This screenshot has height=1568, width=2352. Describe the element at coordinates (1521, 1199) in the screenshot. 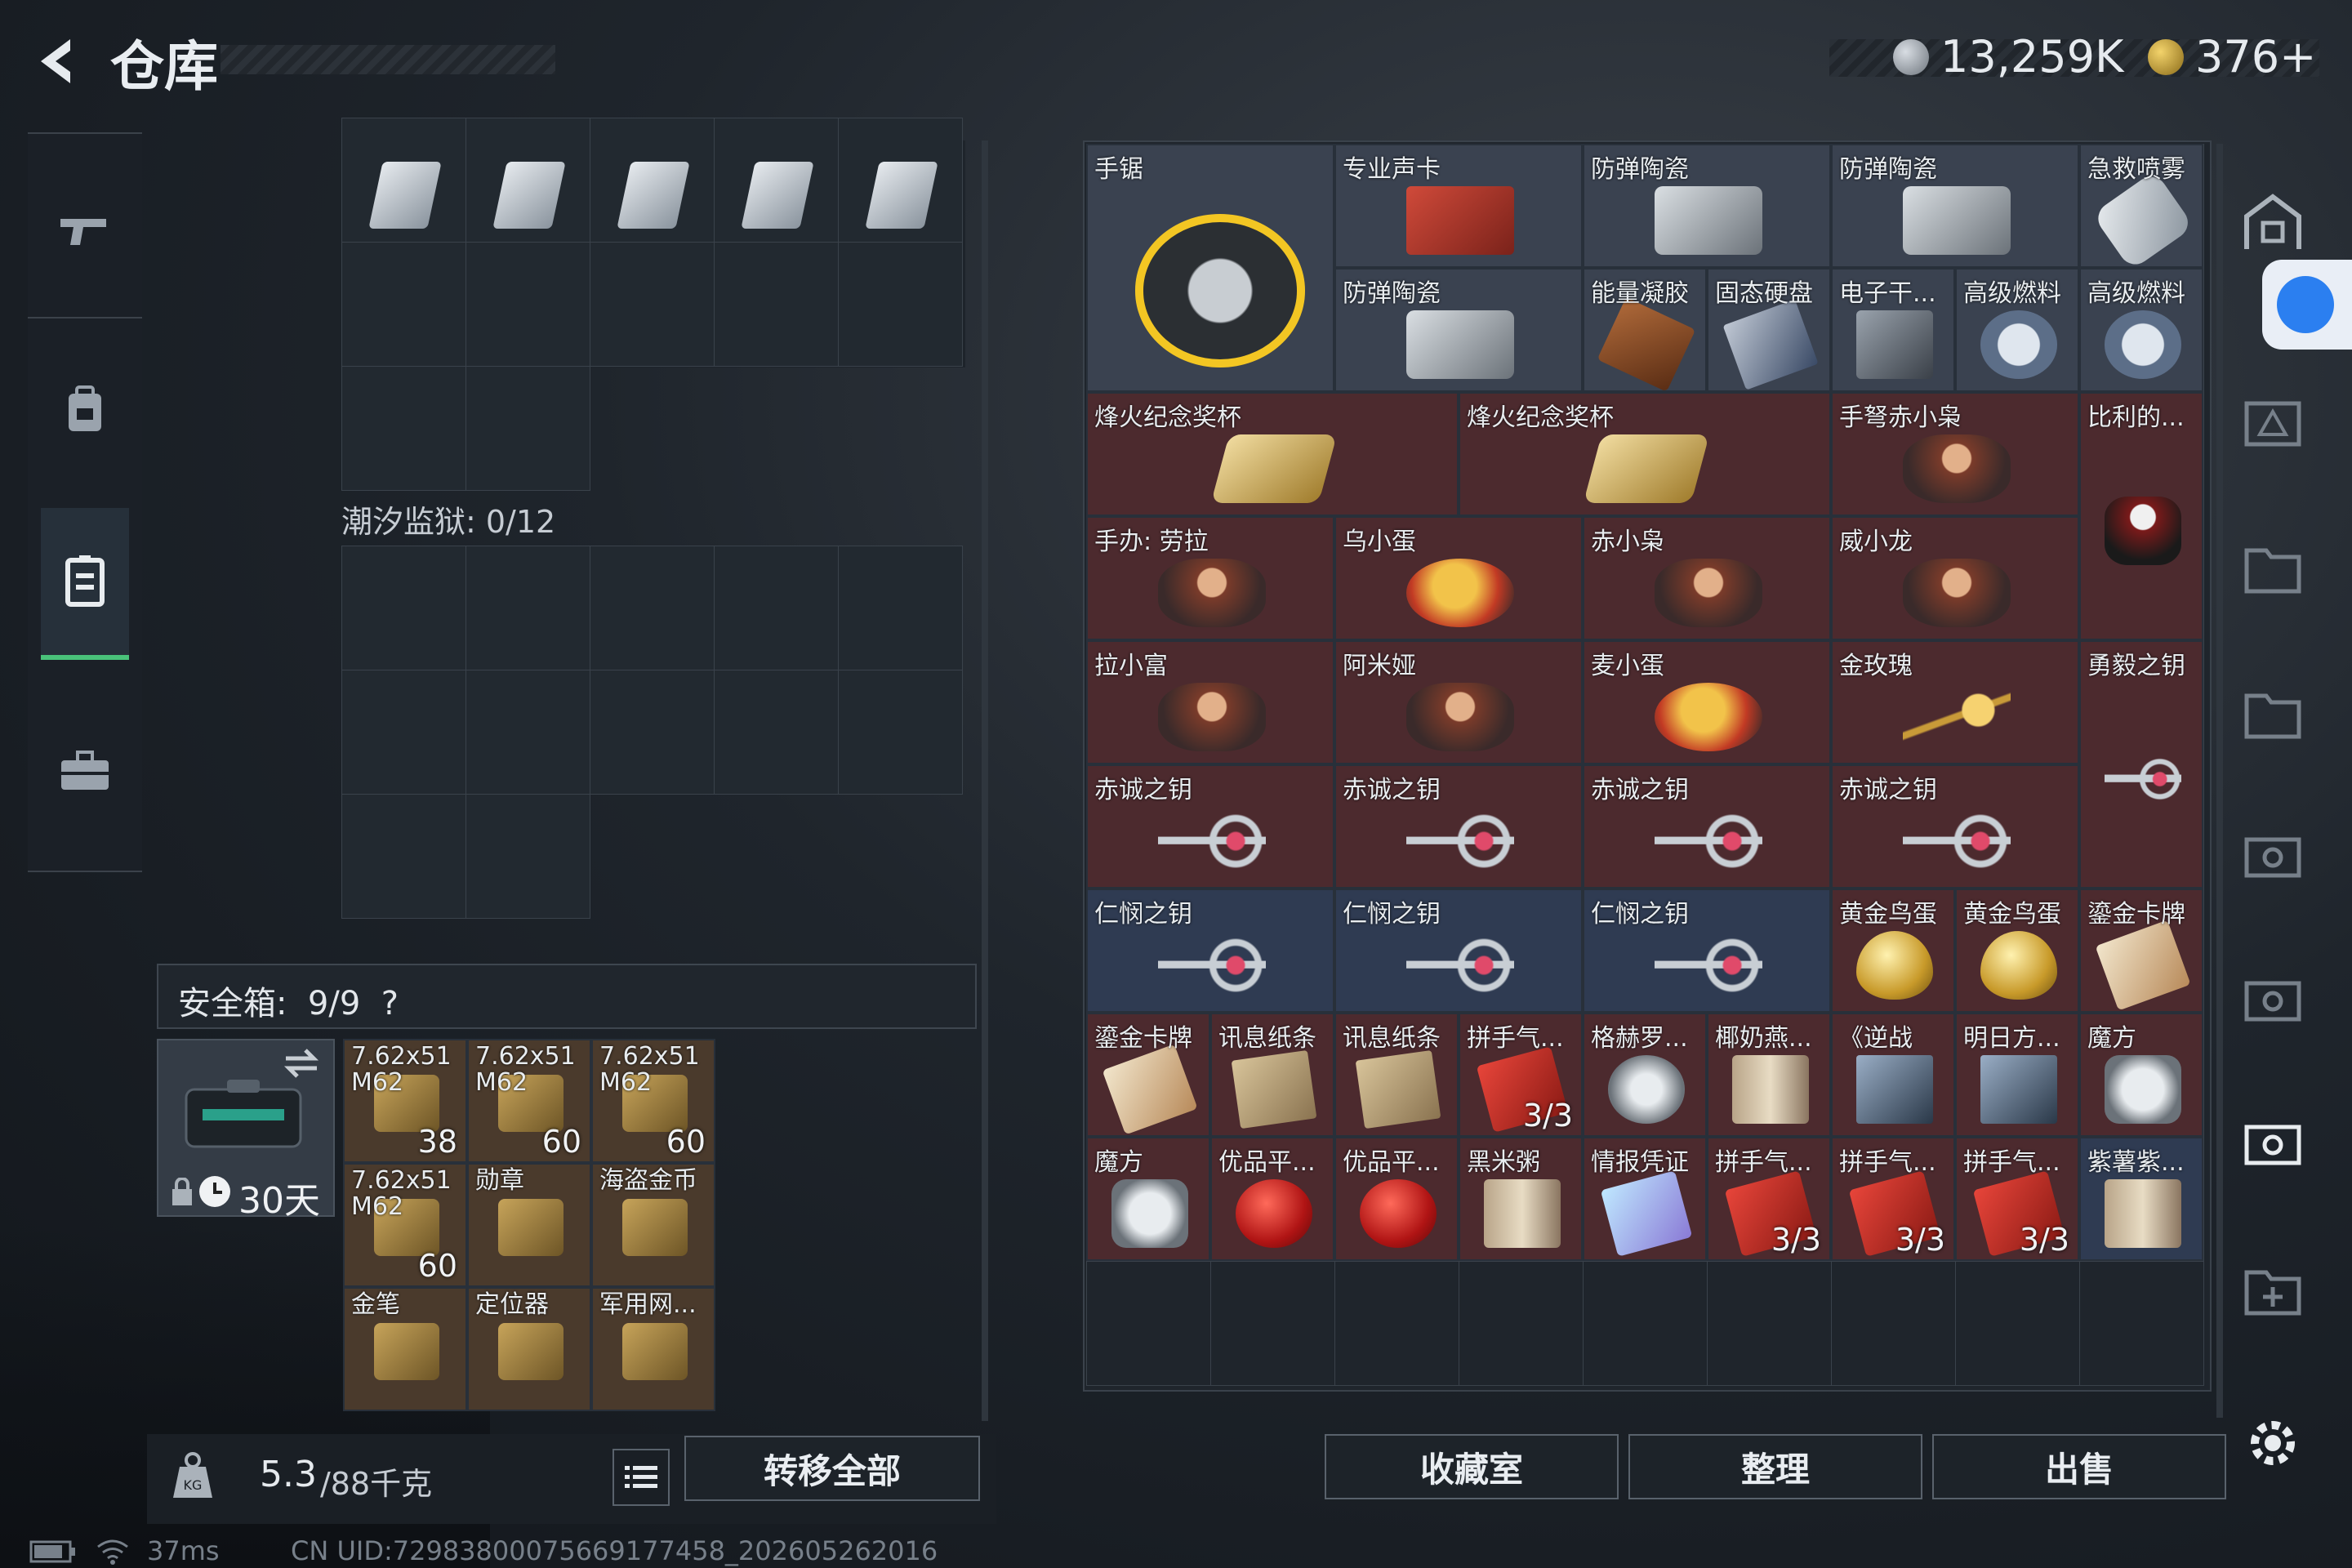

I see `warehouse-item: 黑米粥` at that location.